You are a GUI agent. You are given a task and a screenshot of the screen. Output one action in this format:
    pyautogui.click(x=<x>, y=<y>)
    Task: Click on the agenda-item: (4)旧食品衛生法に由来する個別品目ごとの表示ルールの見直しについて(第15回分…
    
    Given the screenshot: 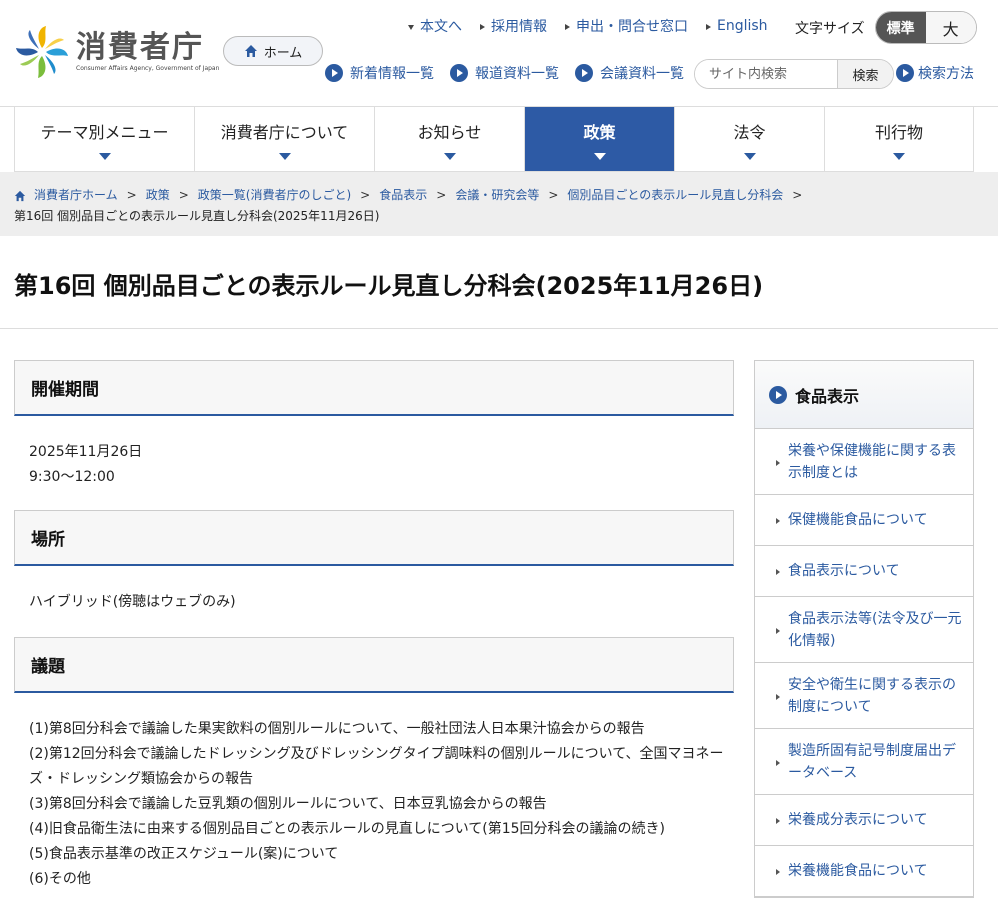 What is the action you would take?
    pyautogui.click(x=347, y=829)
    